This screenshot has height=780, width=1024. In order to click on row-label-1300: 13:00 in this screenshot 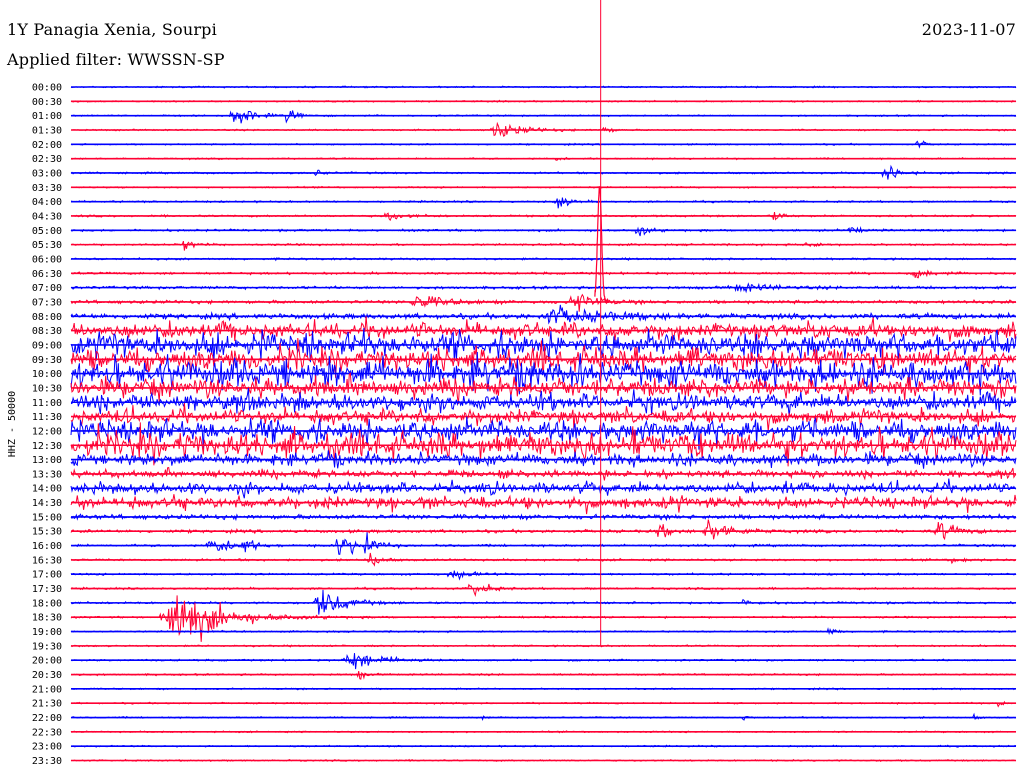, I will do `click(47, 460)`.